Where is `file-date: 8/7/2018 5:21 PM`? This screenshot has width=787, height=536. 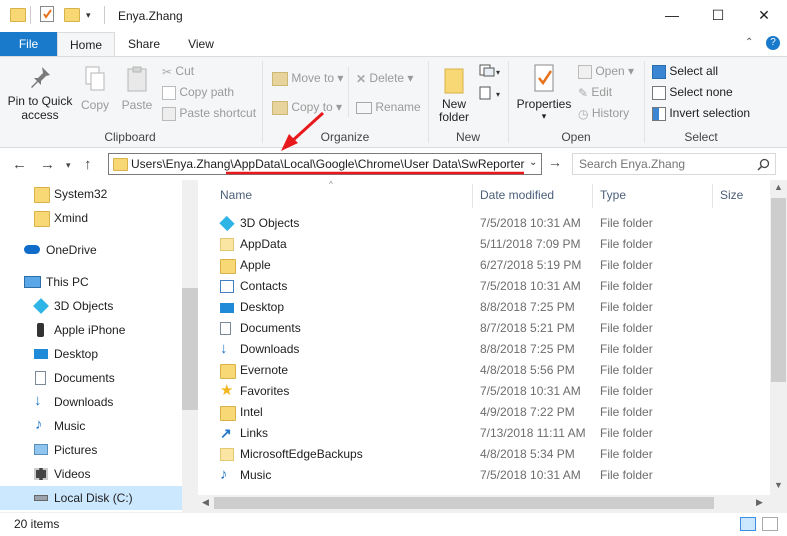 file-date: 8/7/2018 5:21 PM is located at coordinates (527, 328).